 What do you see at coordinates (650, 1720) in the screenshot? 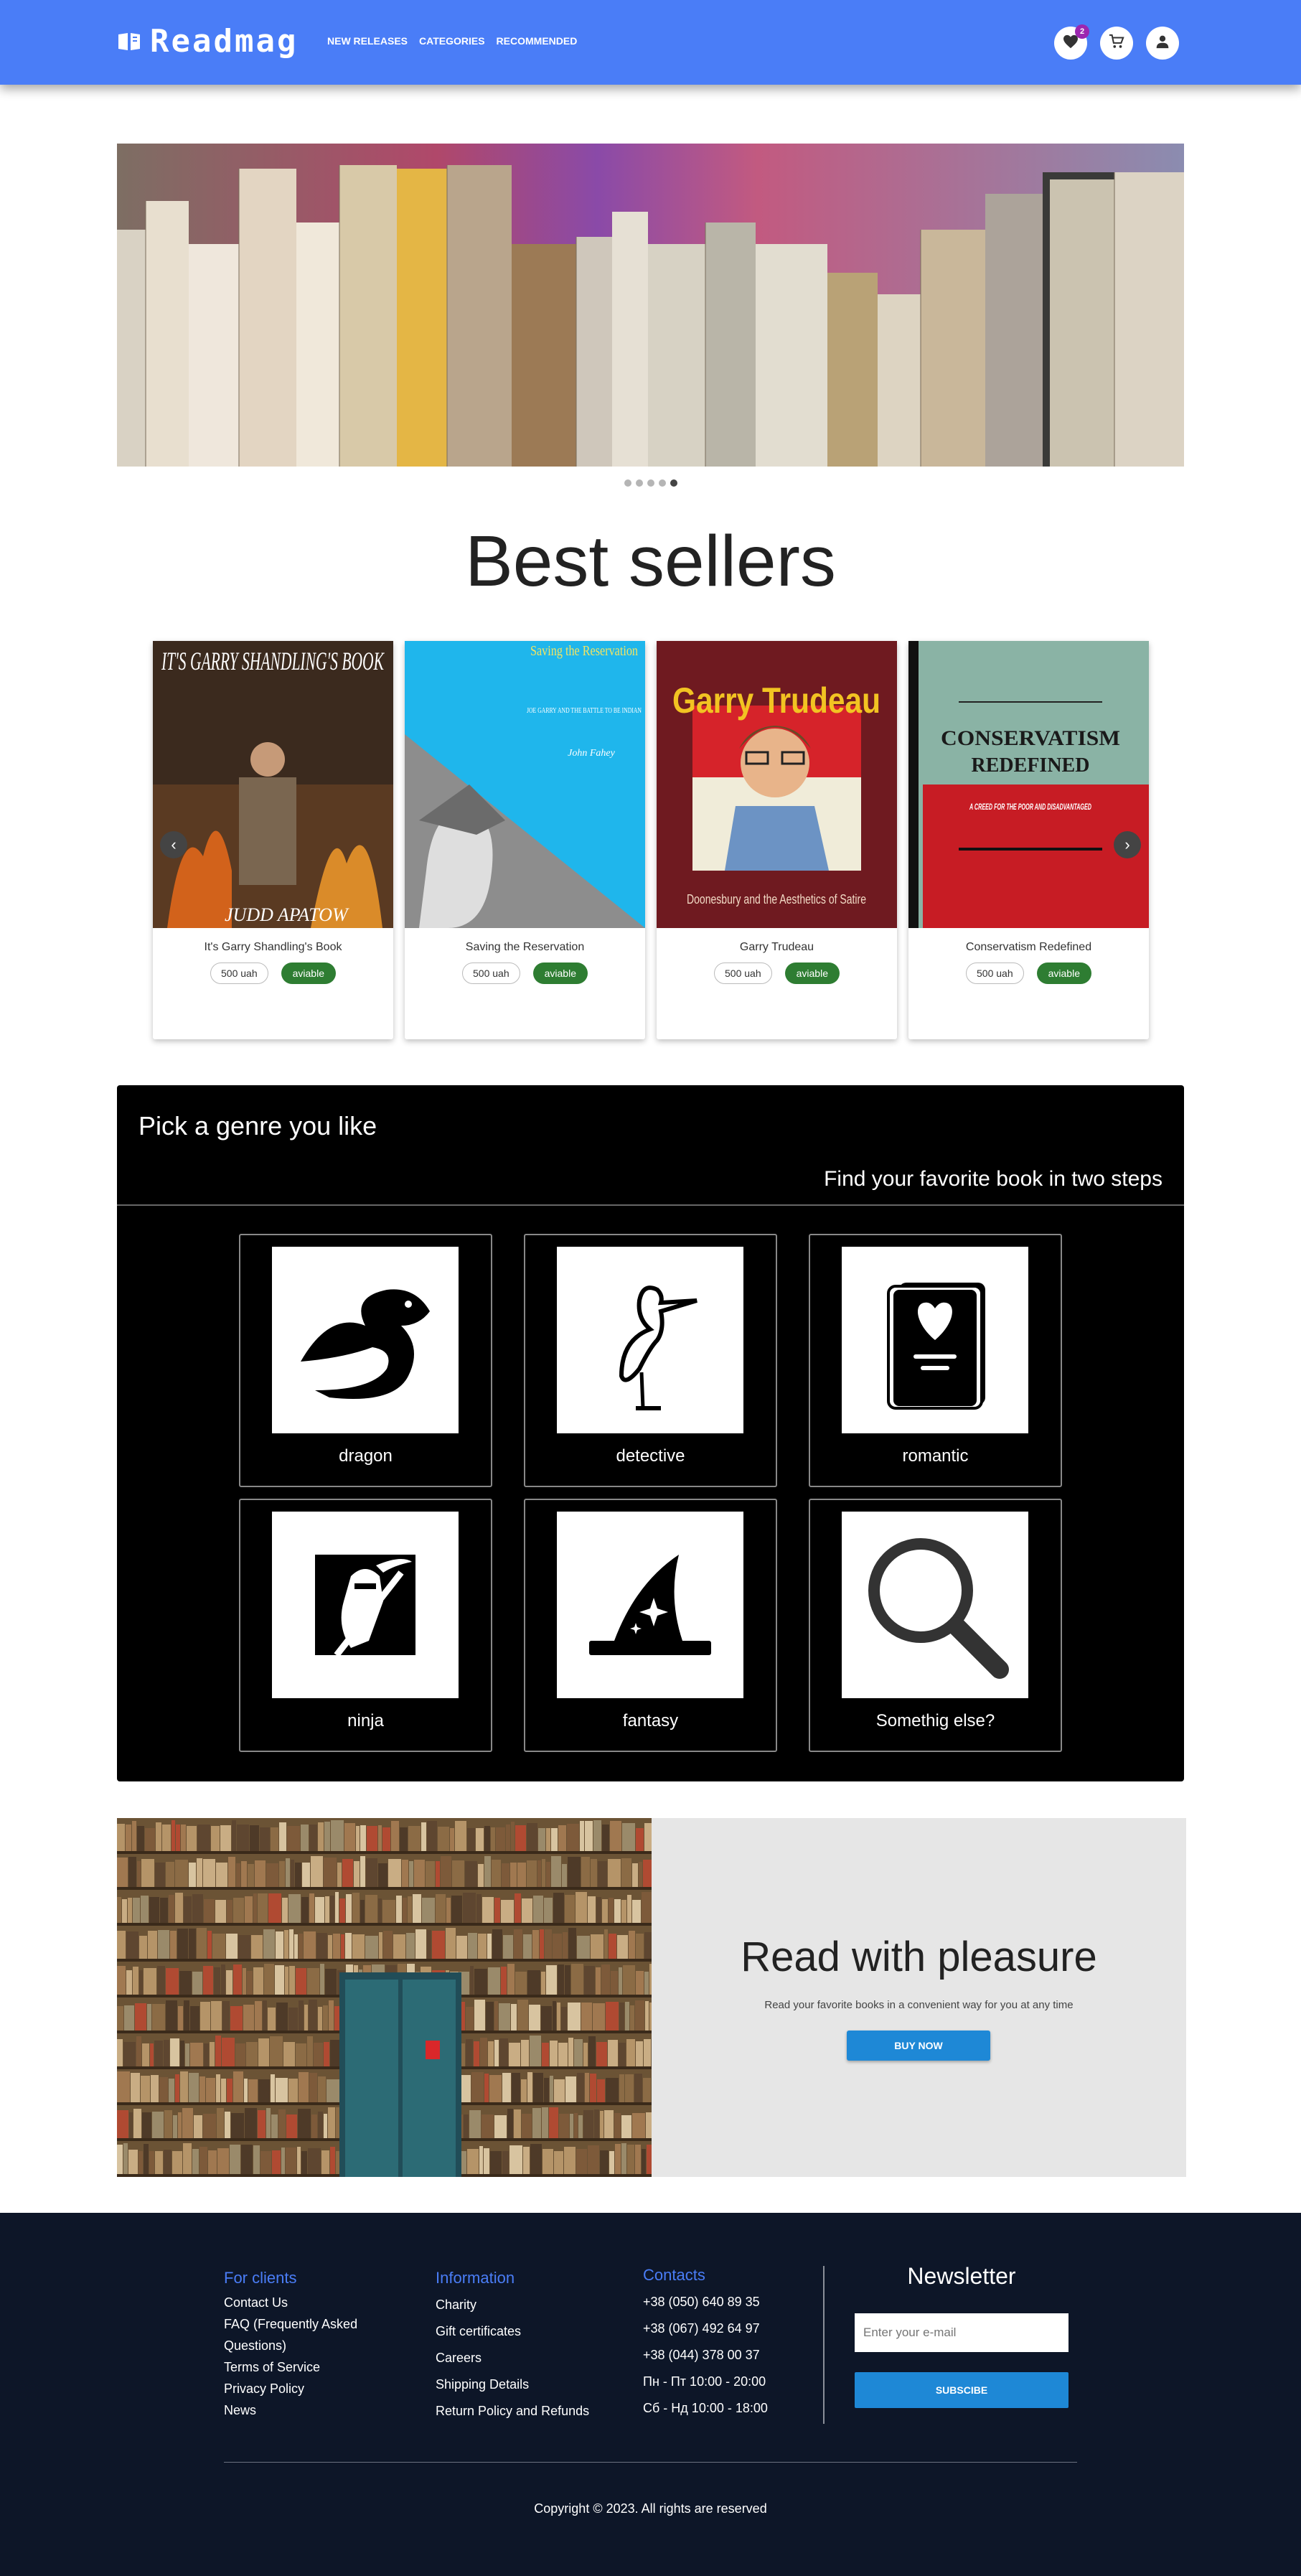
I see `genre-label: fantasy` at bounding box center [650, 1720].